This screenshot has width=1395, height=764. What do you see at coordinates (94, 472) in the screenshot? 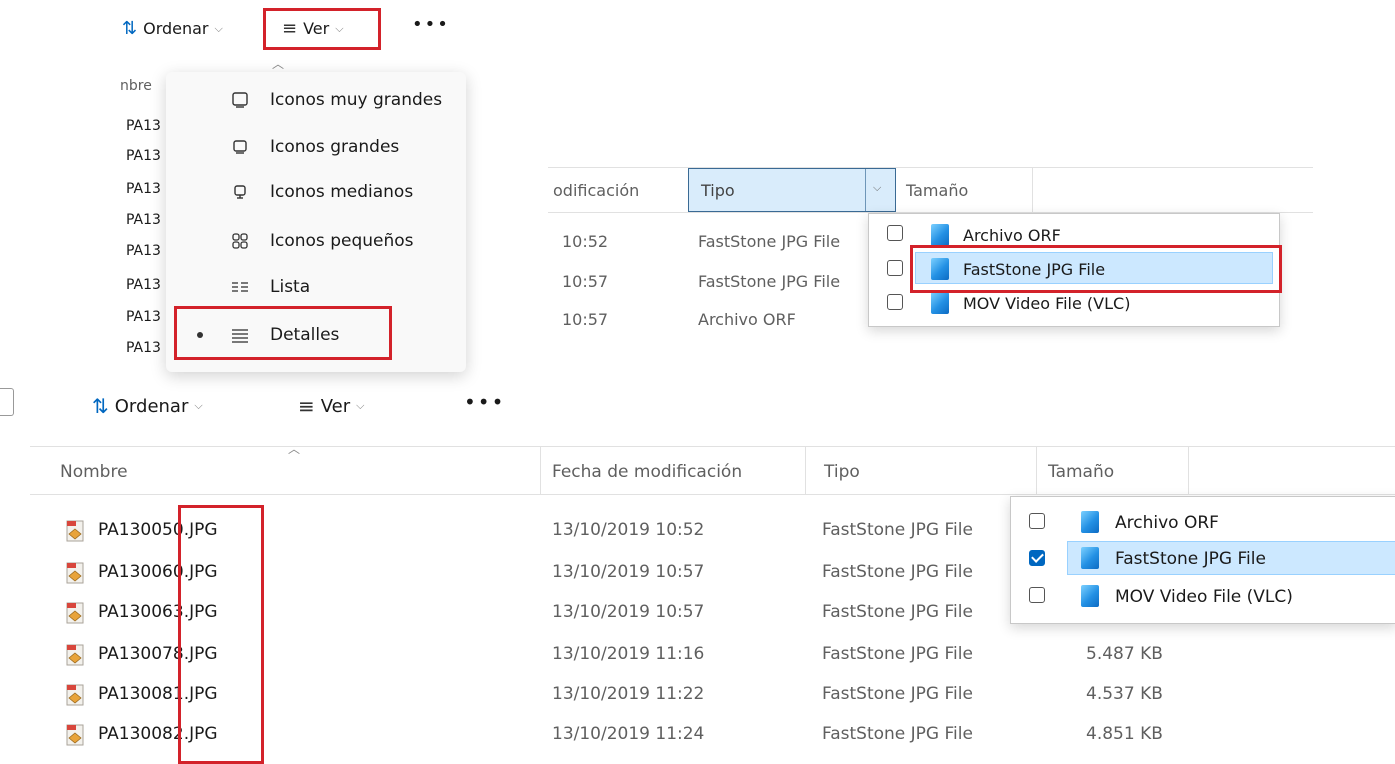
I see `name-column-header: Nombre` at bounding box center [94, 472].